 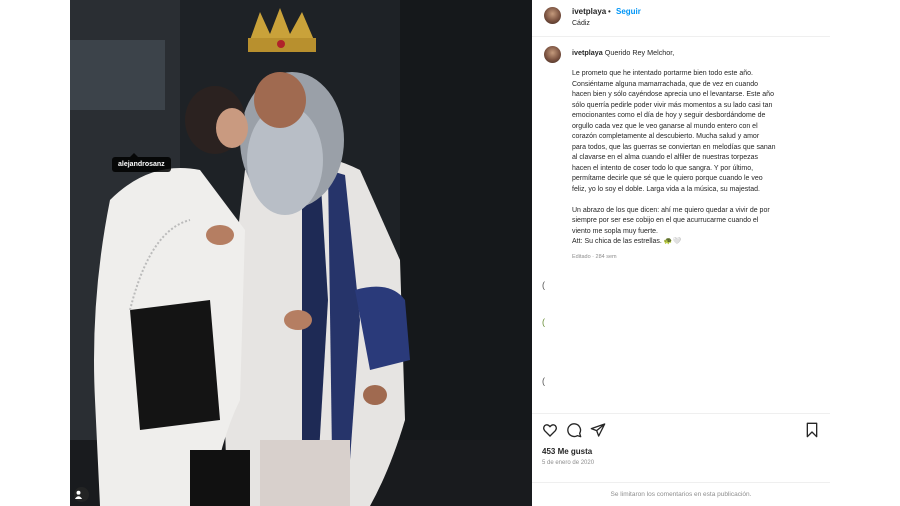 I want to click on user-tag-icon, so click(x=81, y=494).